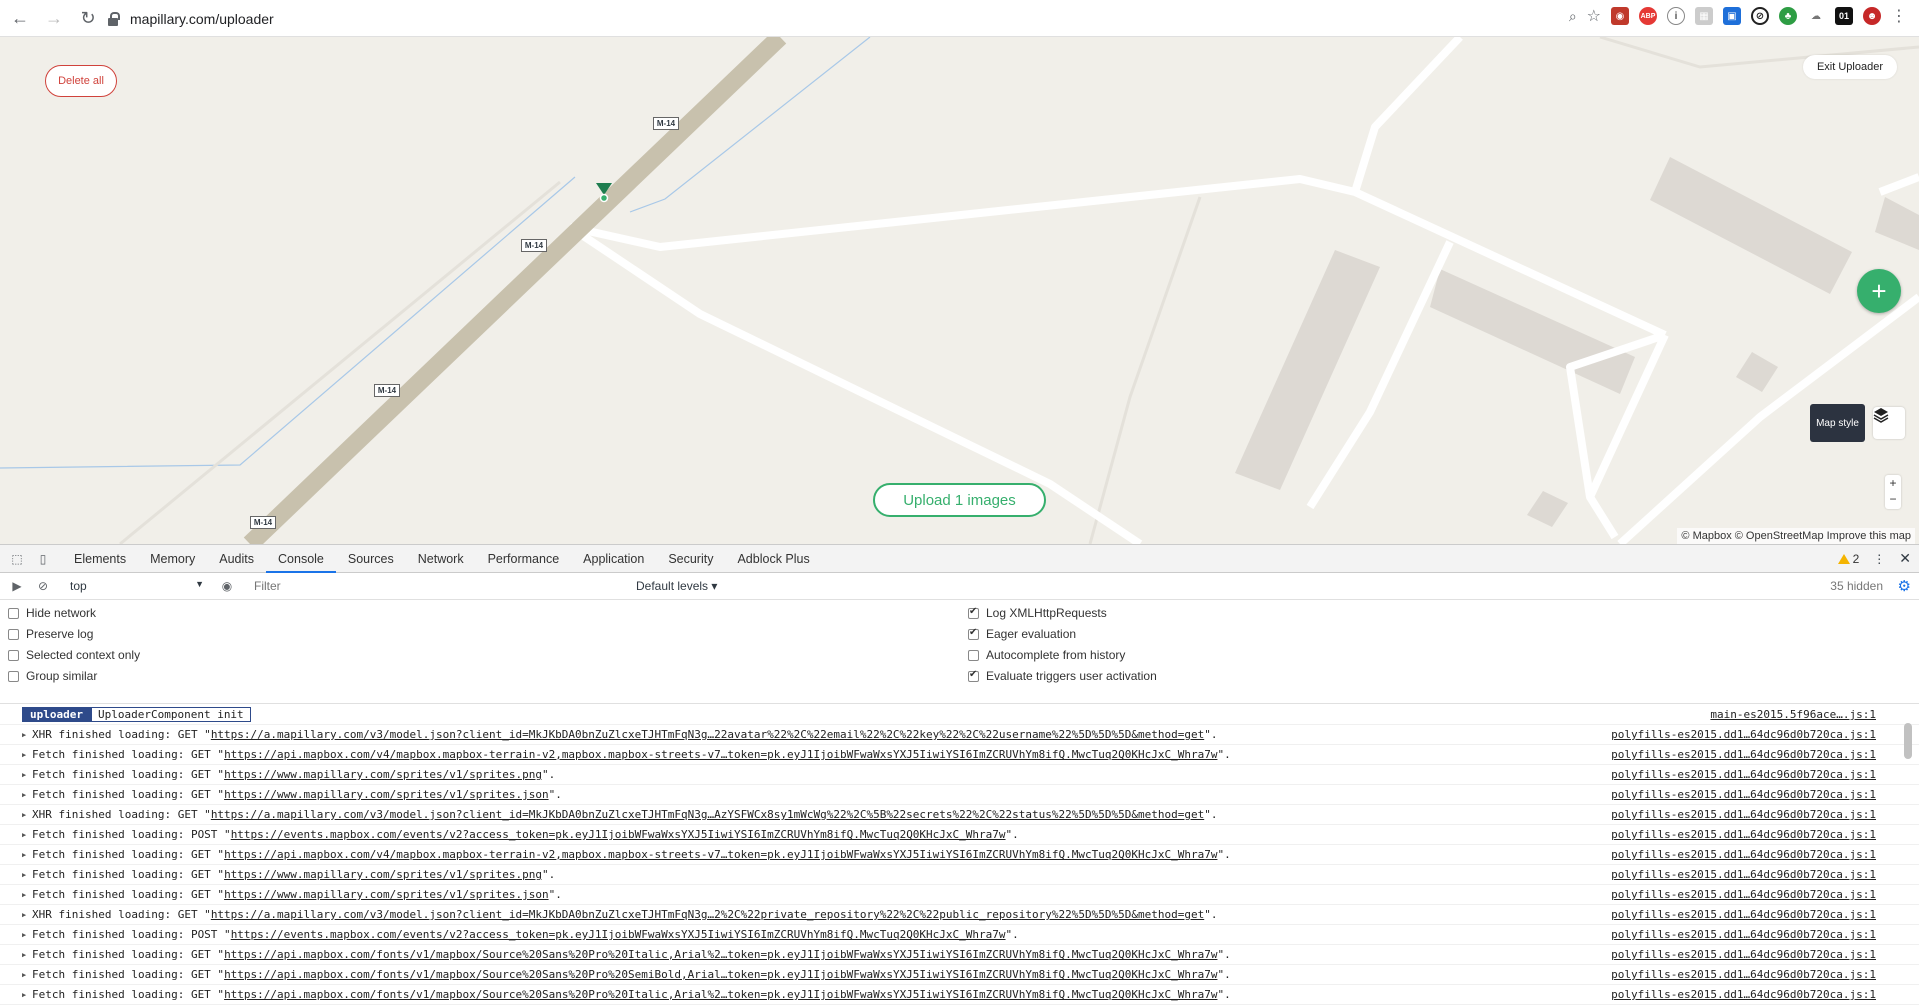 This screenshot has height=1005, width=1919. Describe the element at coordinates (1879, 291) in the screenshot. I see `add-images-button: +` at that location.